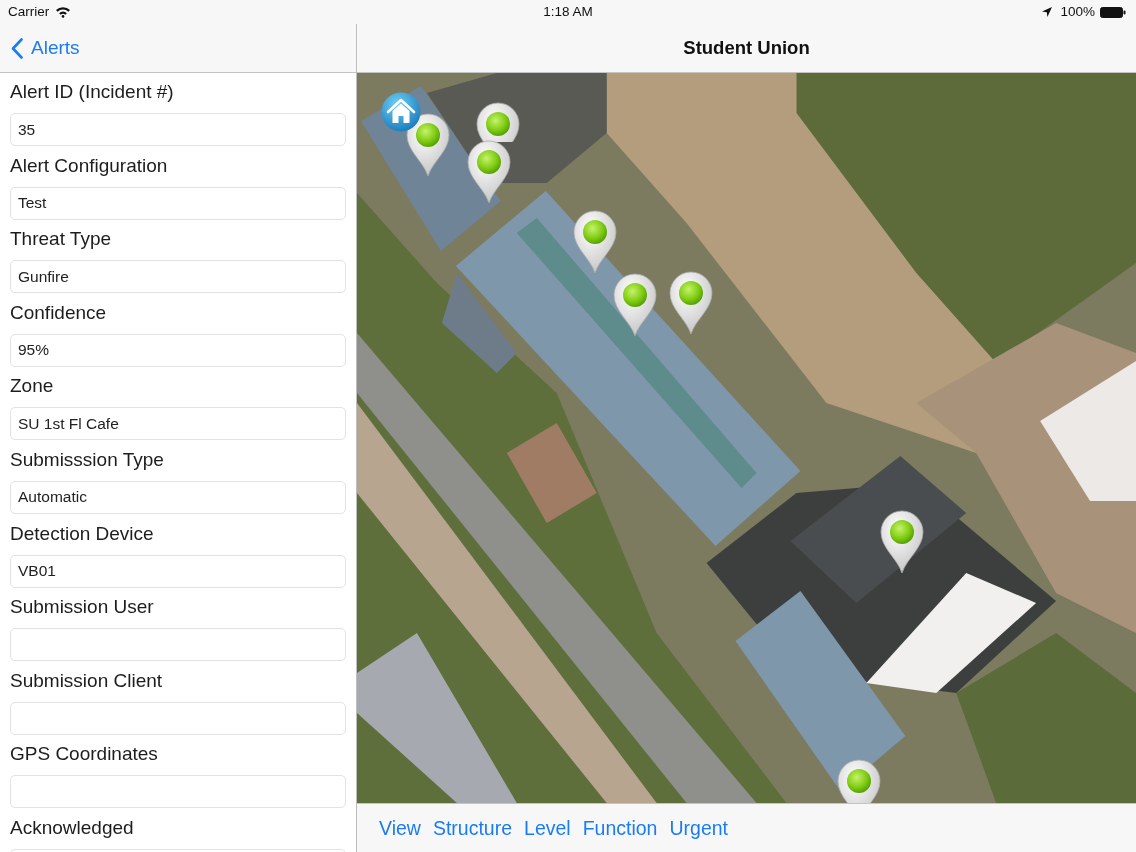 This screenshot has height=852, width=1136. What do you see at coordinates (746, 48) in the screenshot?
I see `nav-title: Student Union` at bounding box center [746, 48].